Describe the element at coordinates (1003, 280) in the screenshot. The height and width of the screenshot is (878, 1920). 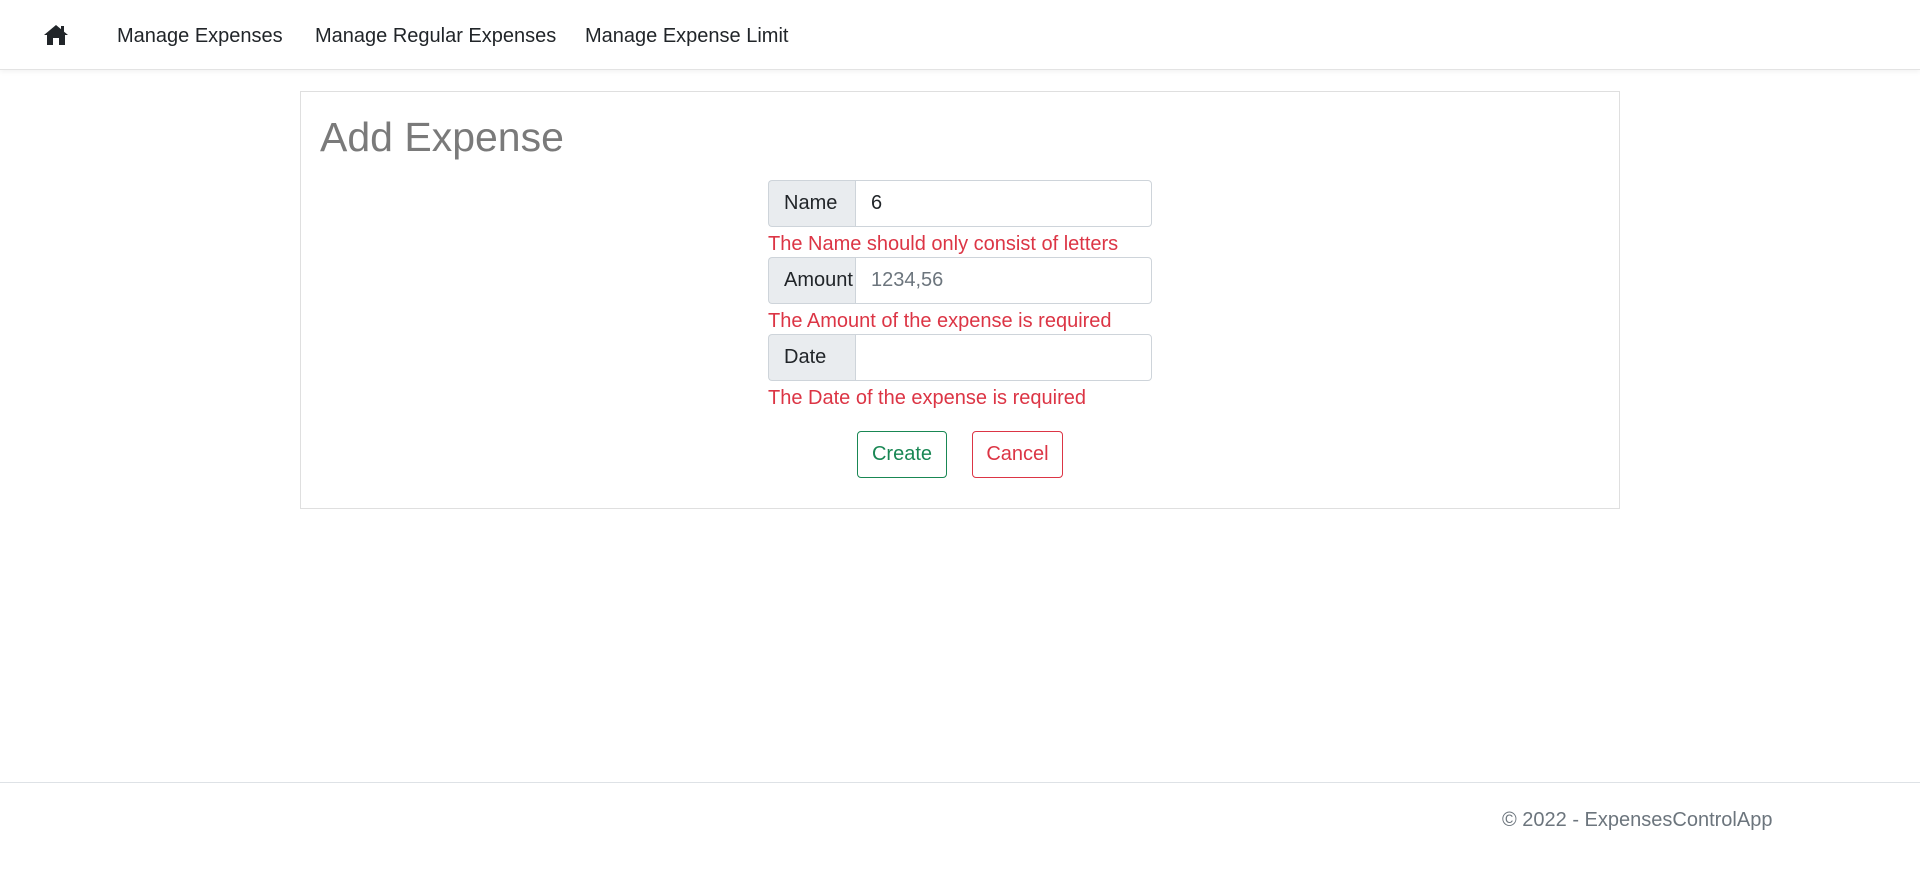
I see `amount-input` at that location.